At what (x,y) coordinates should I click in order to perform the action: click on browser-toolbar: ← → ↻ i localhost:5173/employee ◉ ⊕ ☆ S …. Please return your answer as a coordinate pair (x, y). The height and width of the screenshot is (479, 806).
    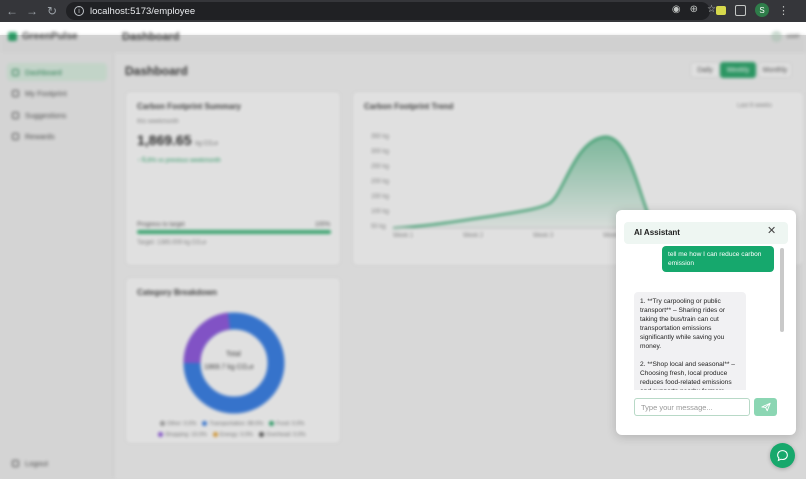
    Looking at the image, I should click on (403, 11).